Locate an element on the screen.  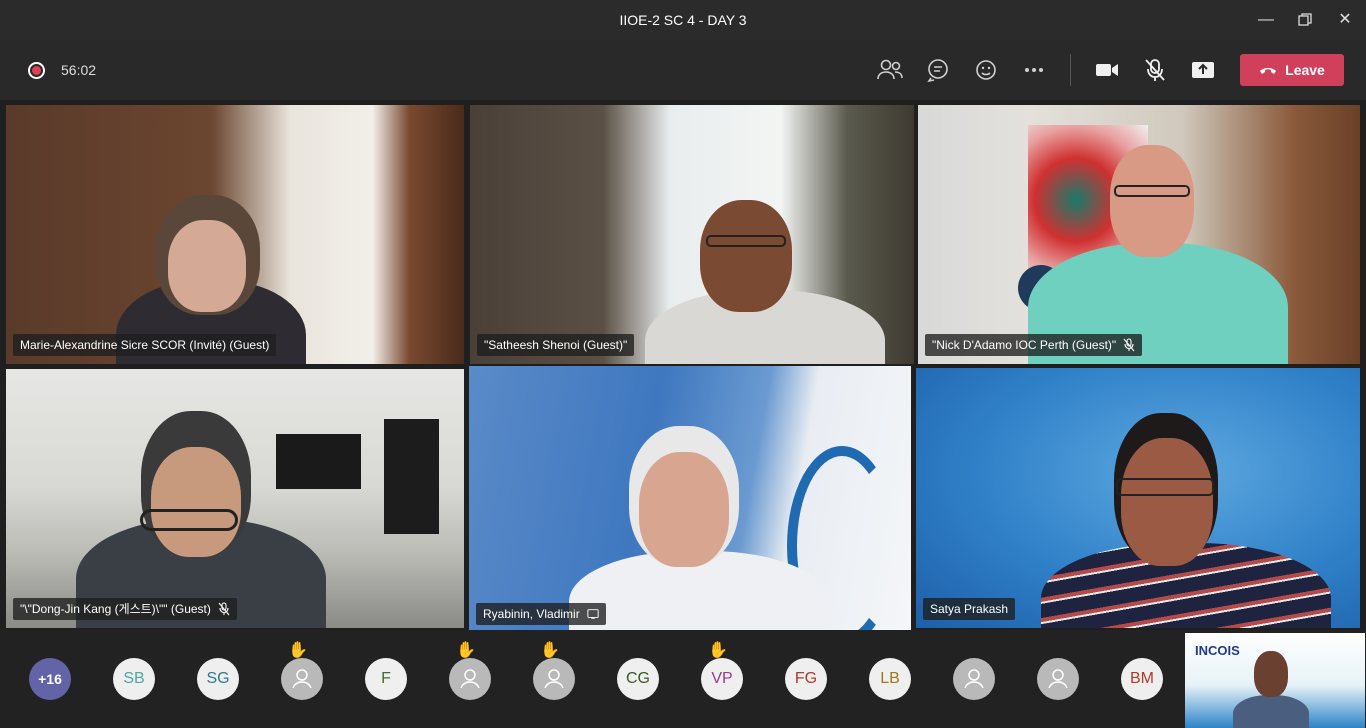
participant-avatar: BM is located at coordinates (1142, 679).